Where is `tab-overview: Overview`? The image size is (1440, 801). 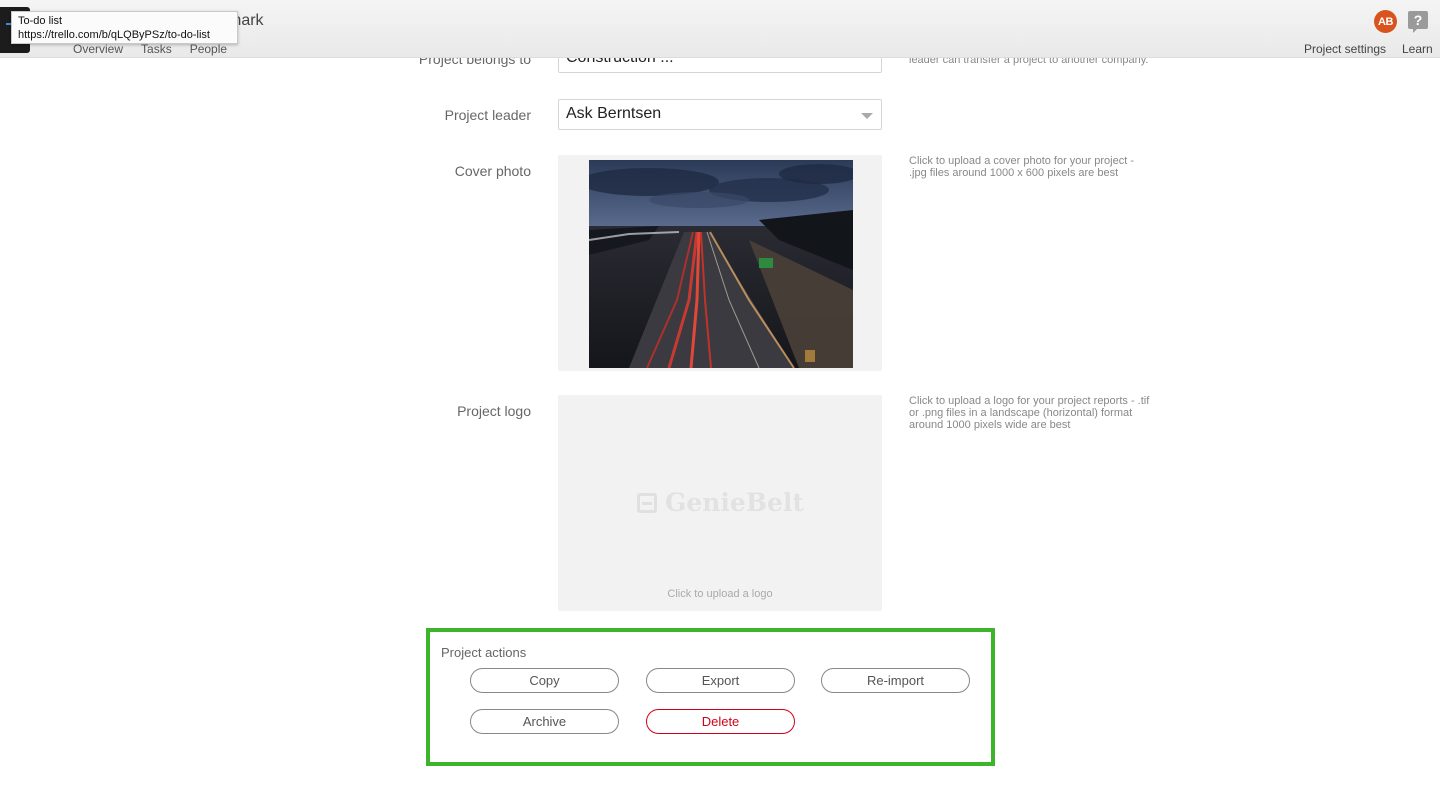
tab-overview: Overview is located at coordinates (98, 49).